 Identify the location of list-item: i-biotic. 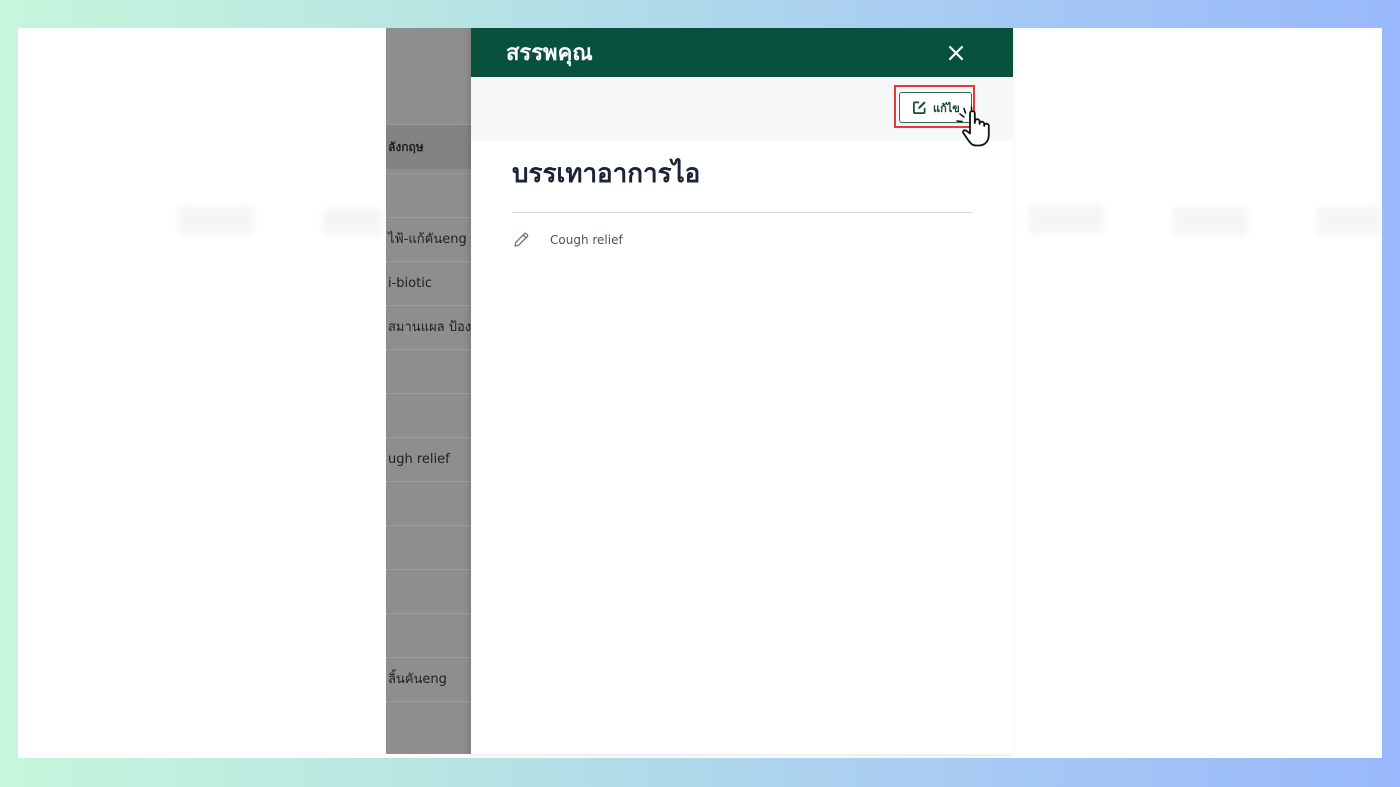
(428, 283).